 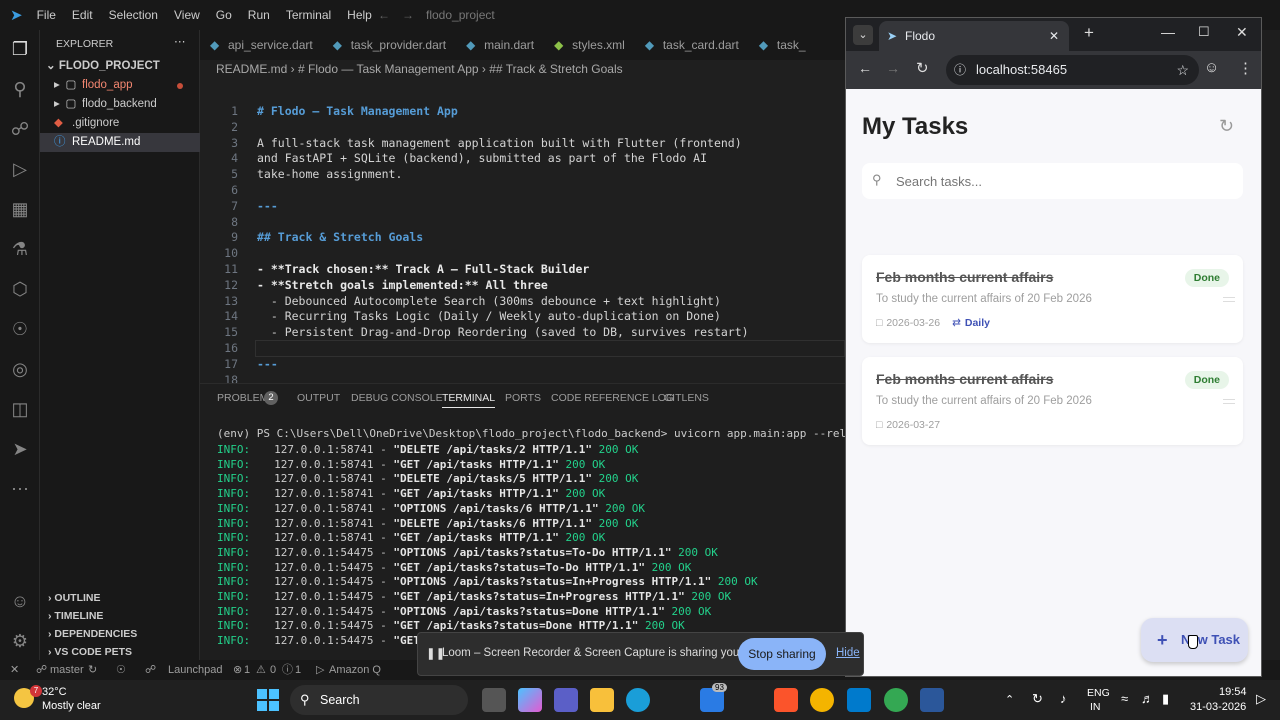 What do you see at coordinates (120, 142) in the screenshot?
I see `explorer-item: ⓘ README.md` at bounding box center [120, 142].